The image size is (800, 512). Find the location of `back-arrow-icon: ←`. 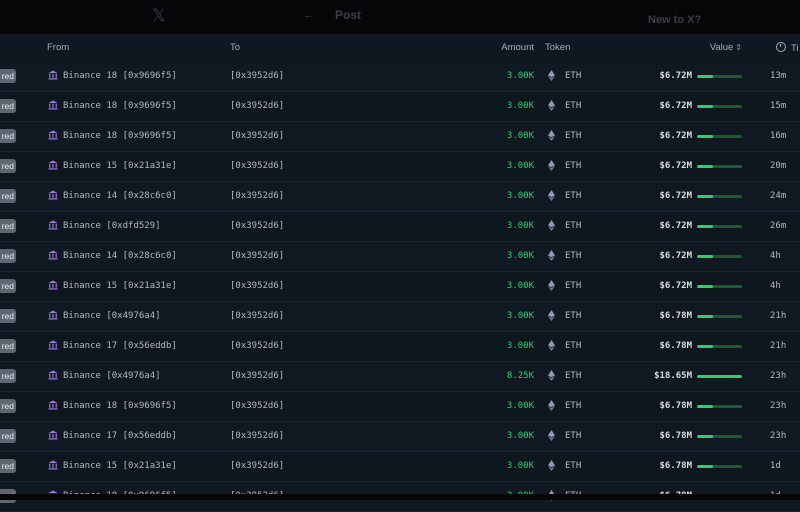

back-arrow-icon: ← is located at coordinates (308, 15).